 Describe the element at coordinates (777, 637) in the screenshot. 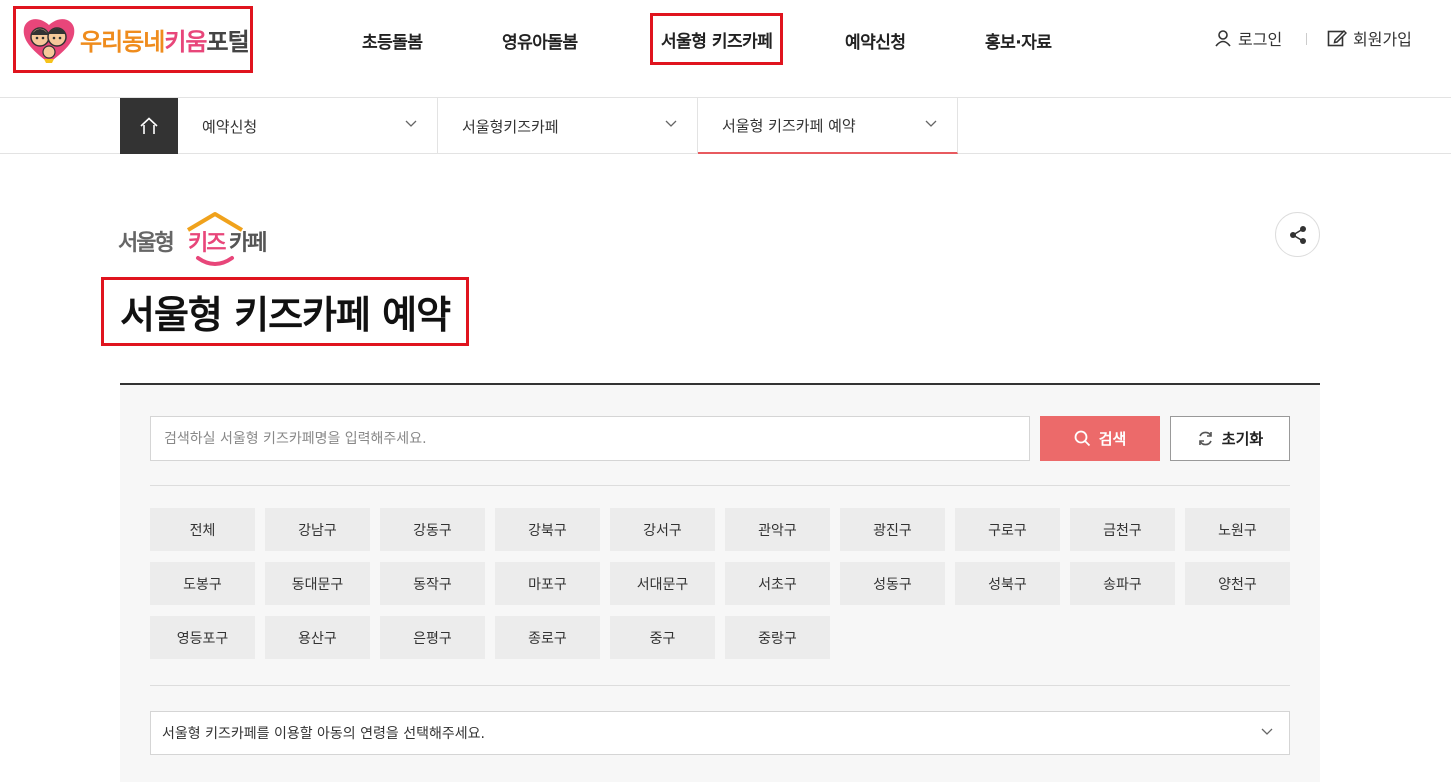

I see `district-button: 중랑구` at that location.